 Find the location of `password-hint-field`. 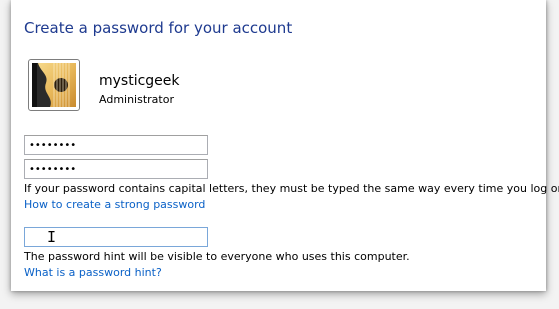

password-hint-field is located at coordinates (116, 237).